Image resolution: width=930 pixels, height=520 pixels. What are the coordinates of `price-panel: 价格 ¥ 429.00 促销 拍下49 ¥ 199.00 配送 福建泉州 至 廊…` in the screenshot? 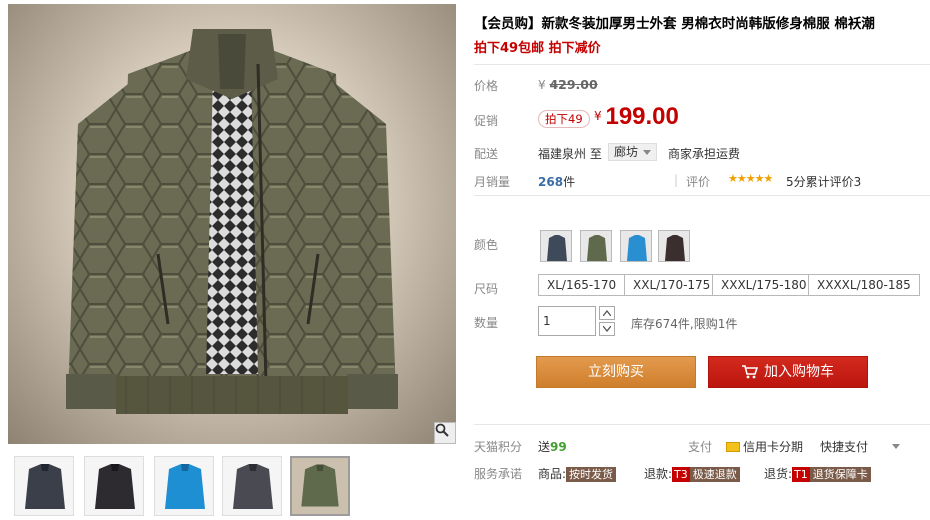 It's located at (702, 130).